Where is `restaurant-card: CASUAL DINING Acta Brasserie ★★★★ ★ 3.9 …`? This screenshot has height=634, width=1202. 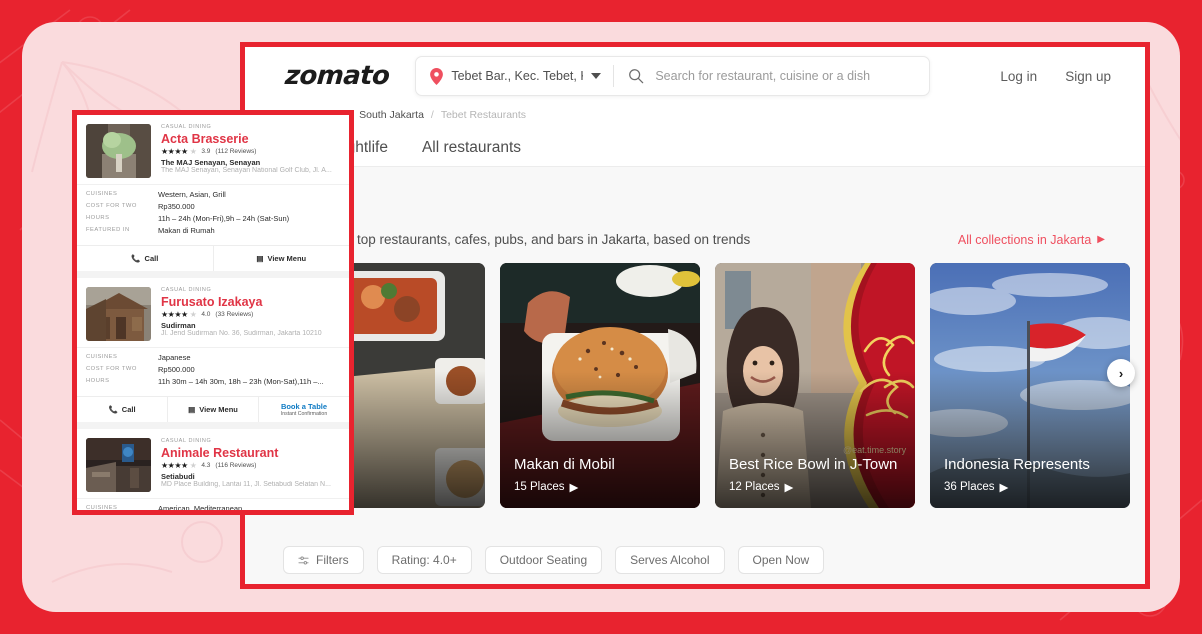
restaurant-card: CASUAL DINING Acta Brasserie ★★★★ ★ 3.9 … is located at coordinates (213, 193).